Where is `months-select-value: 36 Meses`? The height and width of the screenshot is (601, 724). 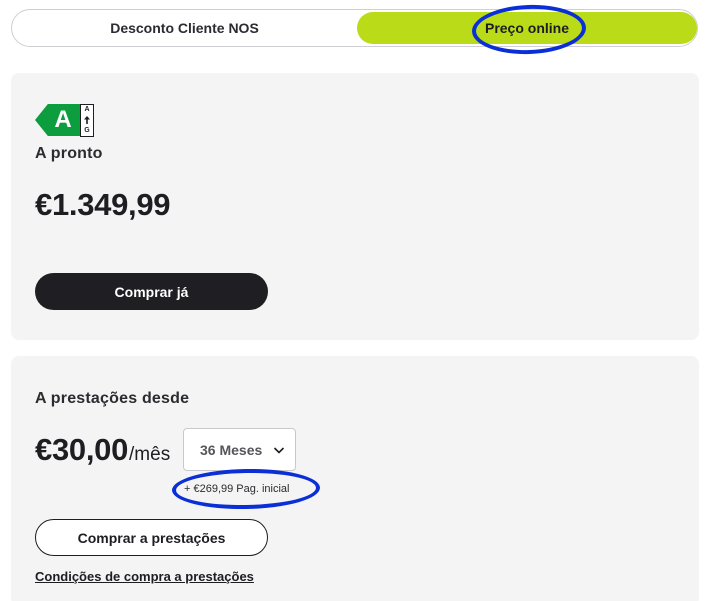
months-select-value: 36 Meses is located at coordinates (231, 449).